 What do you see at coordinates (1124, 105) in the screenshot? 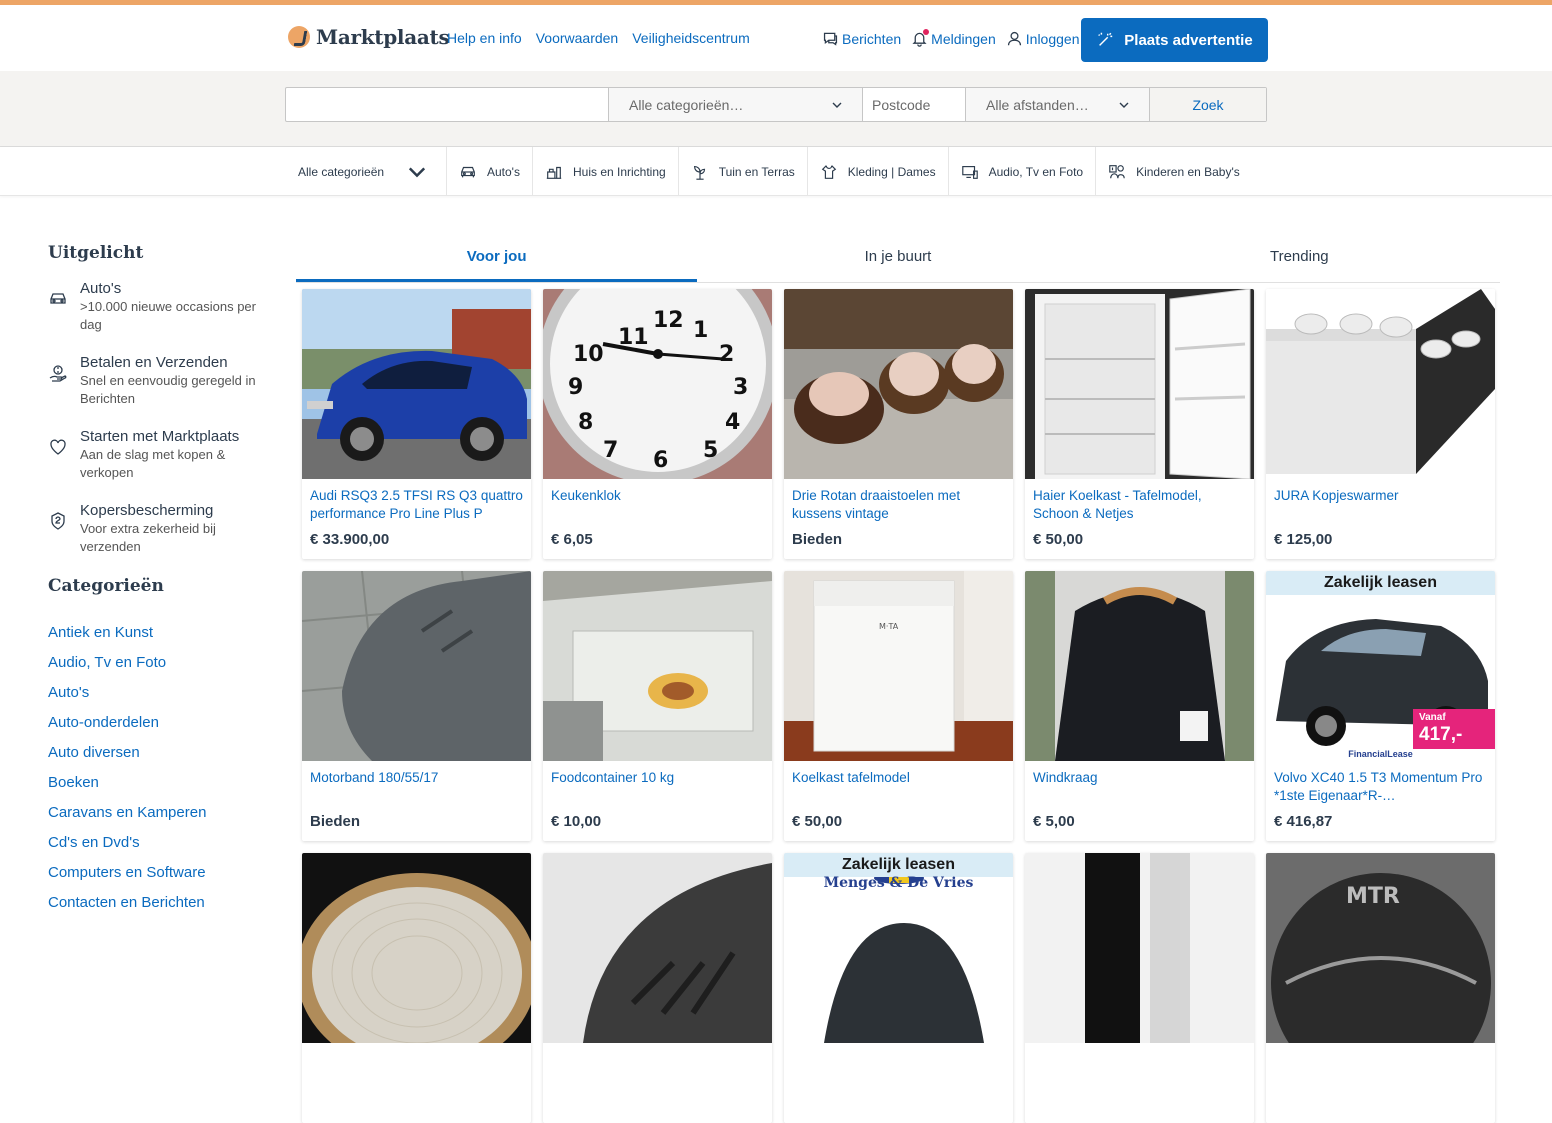
I see `chevron-down-icon` at bounding box center [1124, 105].